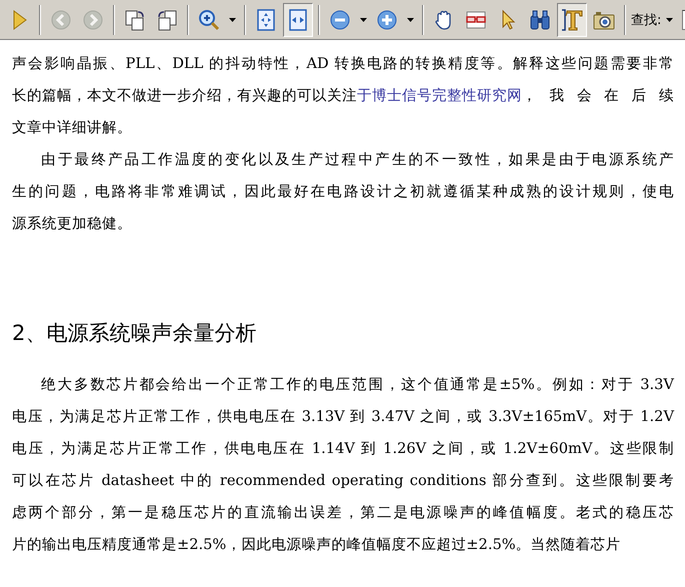 The height and width of the screenshot is (587, 685). I want to click on paragraph: 声会影响晶振、PLL、DLL 的抖动特性，AD 转换电路的转换精度等。解释这些问题需要非常 长的篇幅，本文不做进一步介绍，有兴趣的可以关注于博士信号完整性研究网，我会在后续 文章中详细讲解。, so click(343, 96).